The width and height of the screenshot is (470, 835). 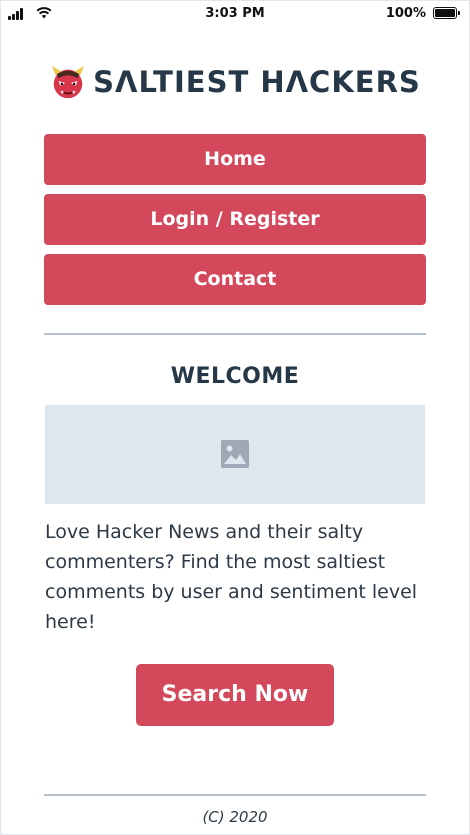 I want to click on status-bar: 3:03 PM 100%, so click(x=235, y=14).